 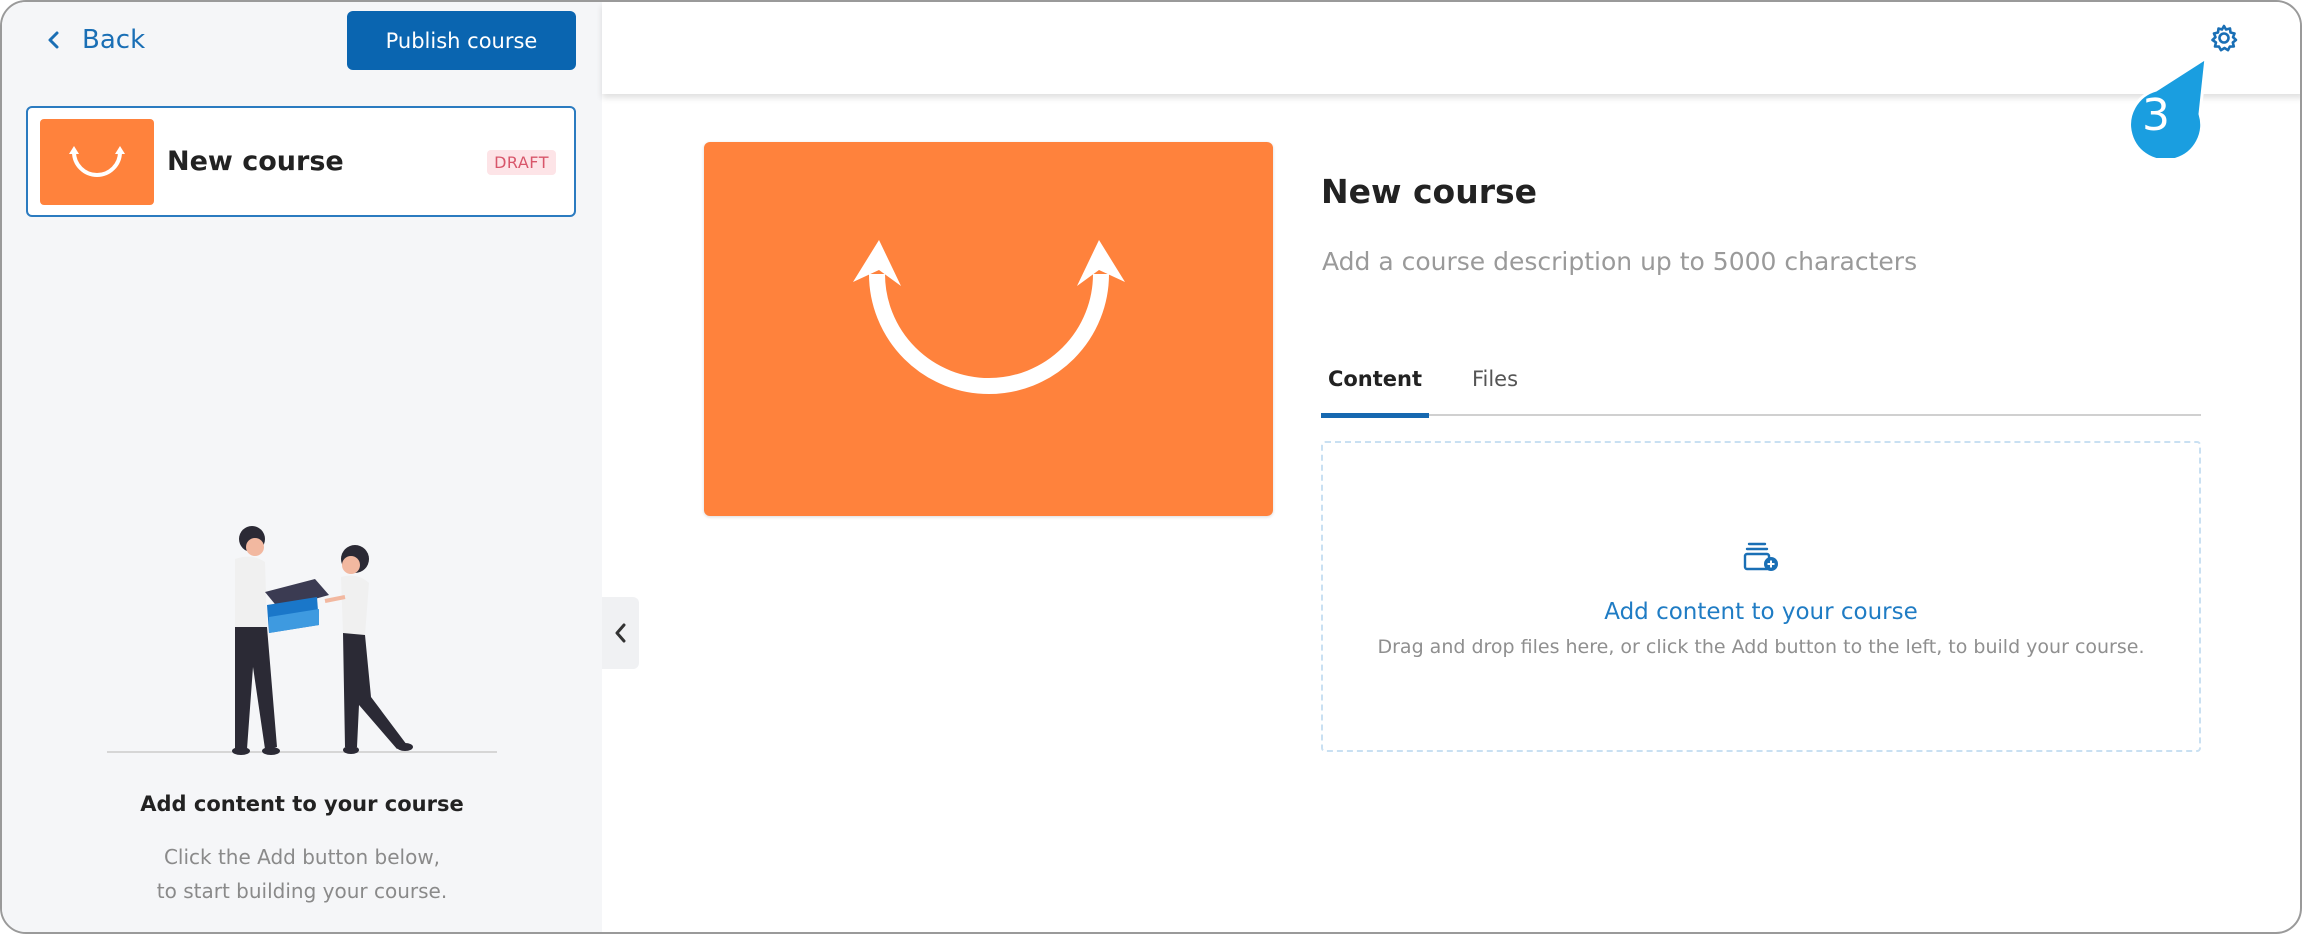 I want to click on empty-state-illustration, so click(x=302, y=640).